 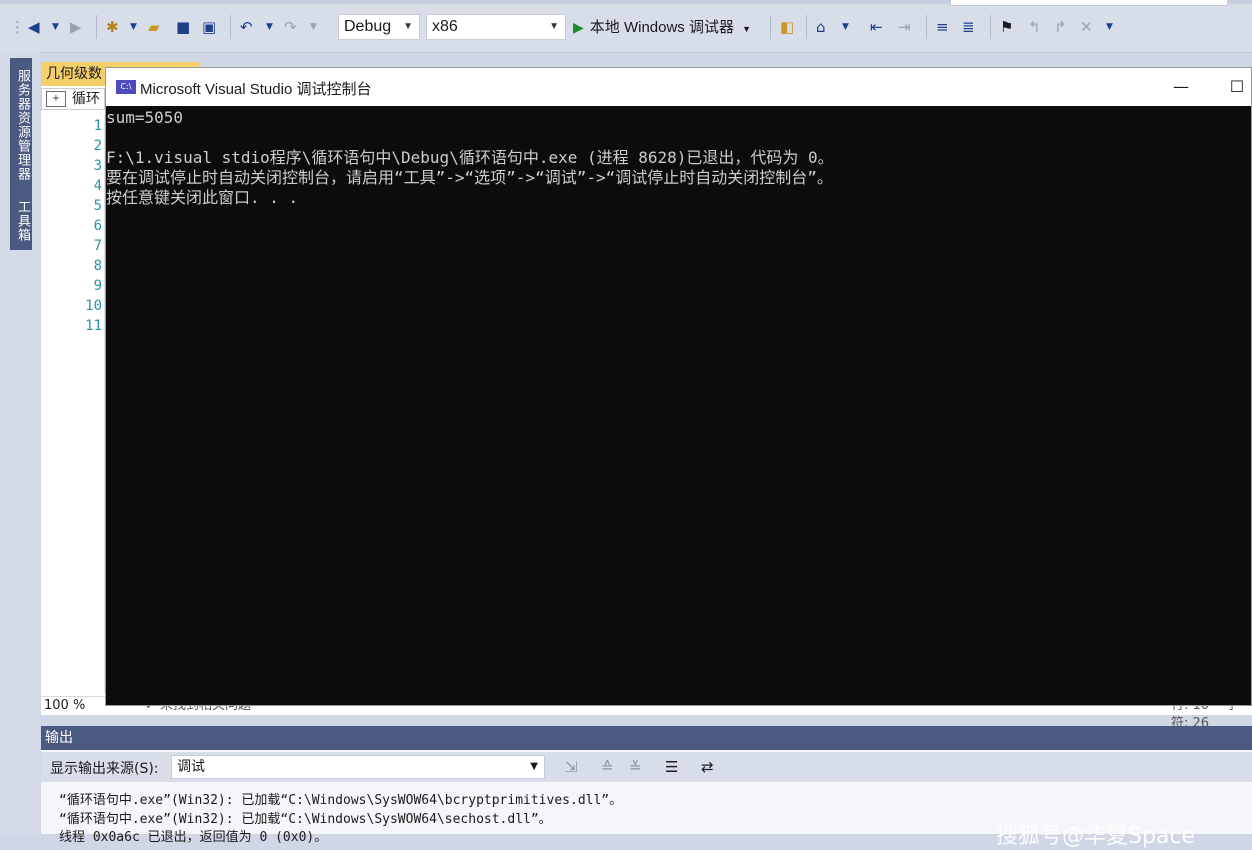 I want to click on line-number: 10, so click(x=93, y=306).